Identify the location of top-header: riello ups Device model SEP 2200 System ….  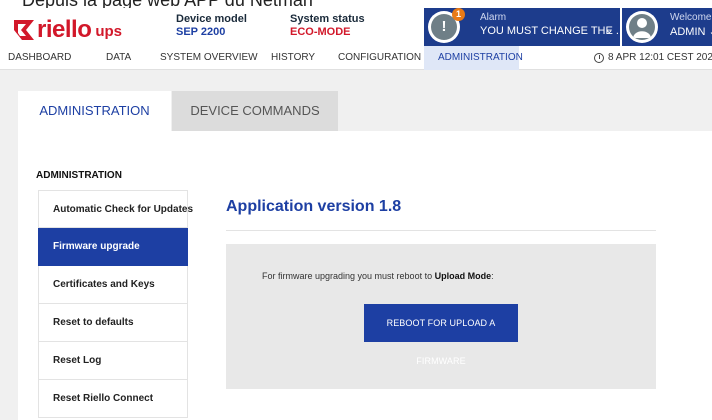
(356, 27).